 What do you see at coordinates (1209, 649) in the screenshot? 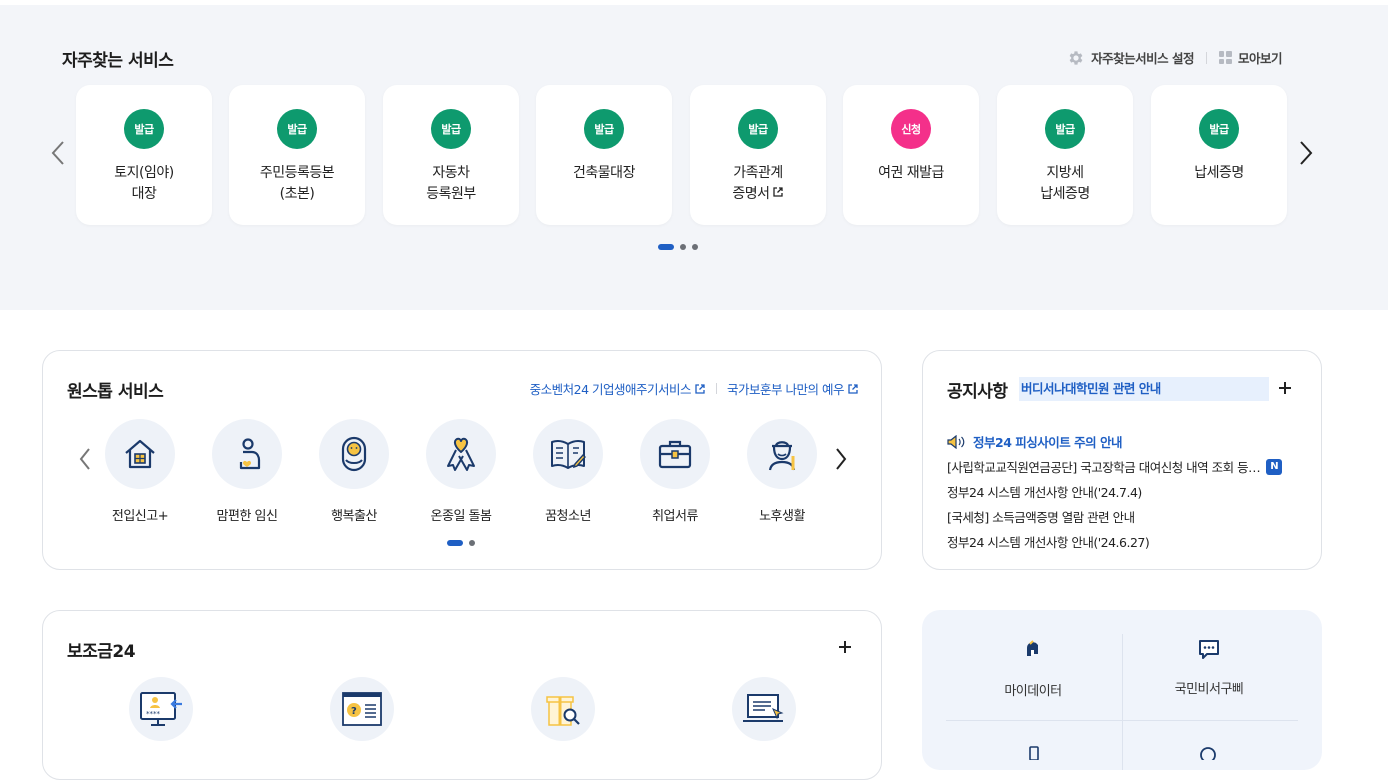
I see `chat-icon` at bounding box center [1209, 649].